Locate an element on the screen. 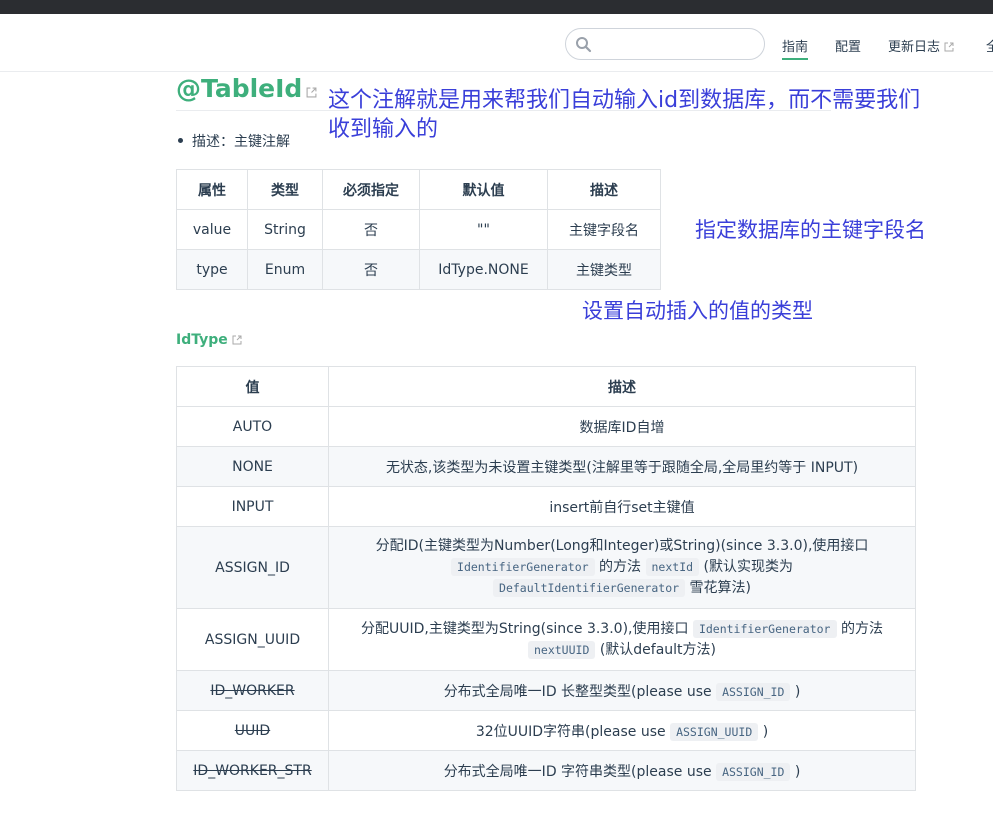 Image resolution: width=993 pixels, height=825 pixels. inline-code: ASSIGN_UUID is located at coordinates (714, 731).